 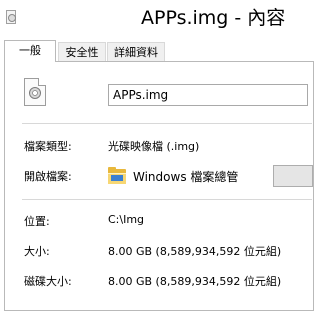 What do you see at coordinates (37, 221) in the screenshot?
I see `location-label: 位置:` at bounding box center [37, 221].